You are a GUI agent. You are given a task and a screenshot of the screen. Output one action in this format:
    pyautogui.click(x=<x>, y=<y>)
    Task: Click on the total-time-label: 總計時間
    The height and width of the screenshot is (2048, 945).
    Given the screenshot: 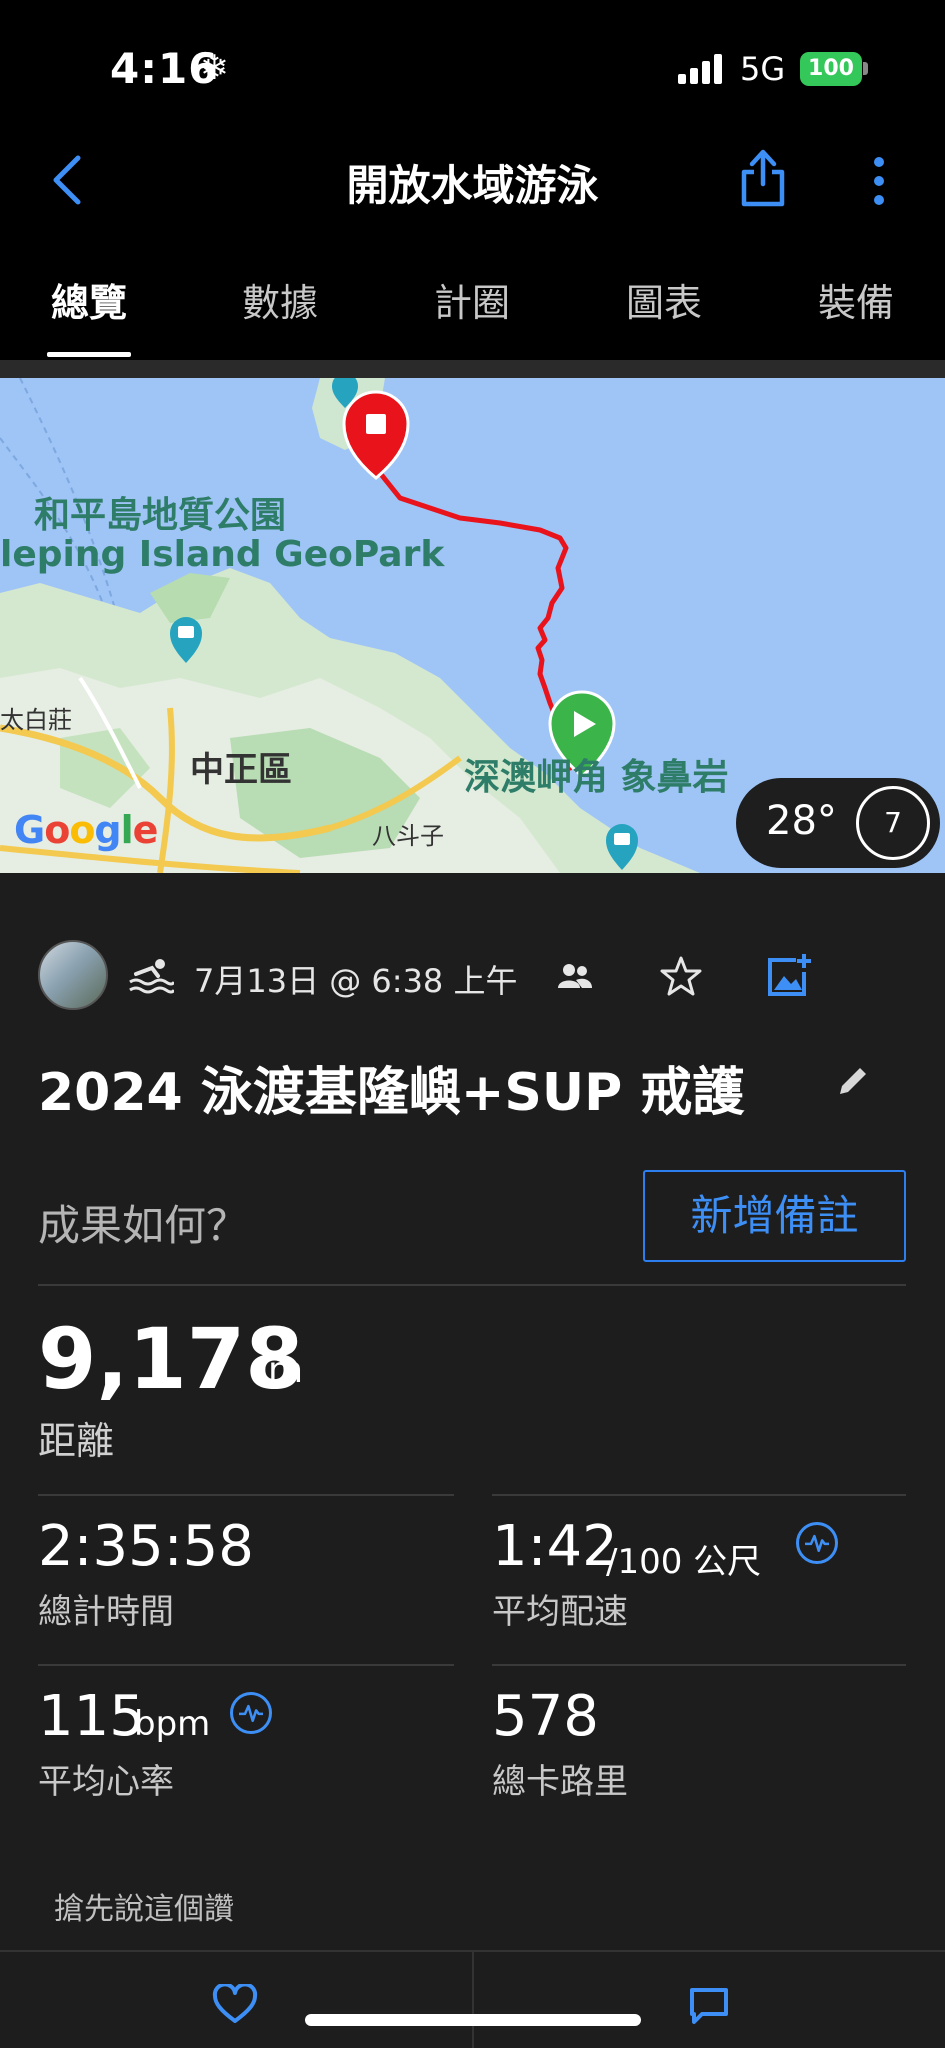 What is the action you would take?
    pyautogui.click(x=106, y=1612)
    